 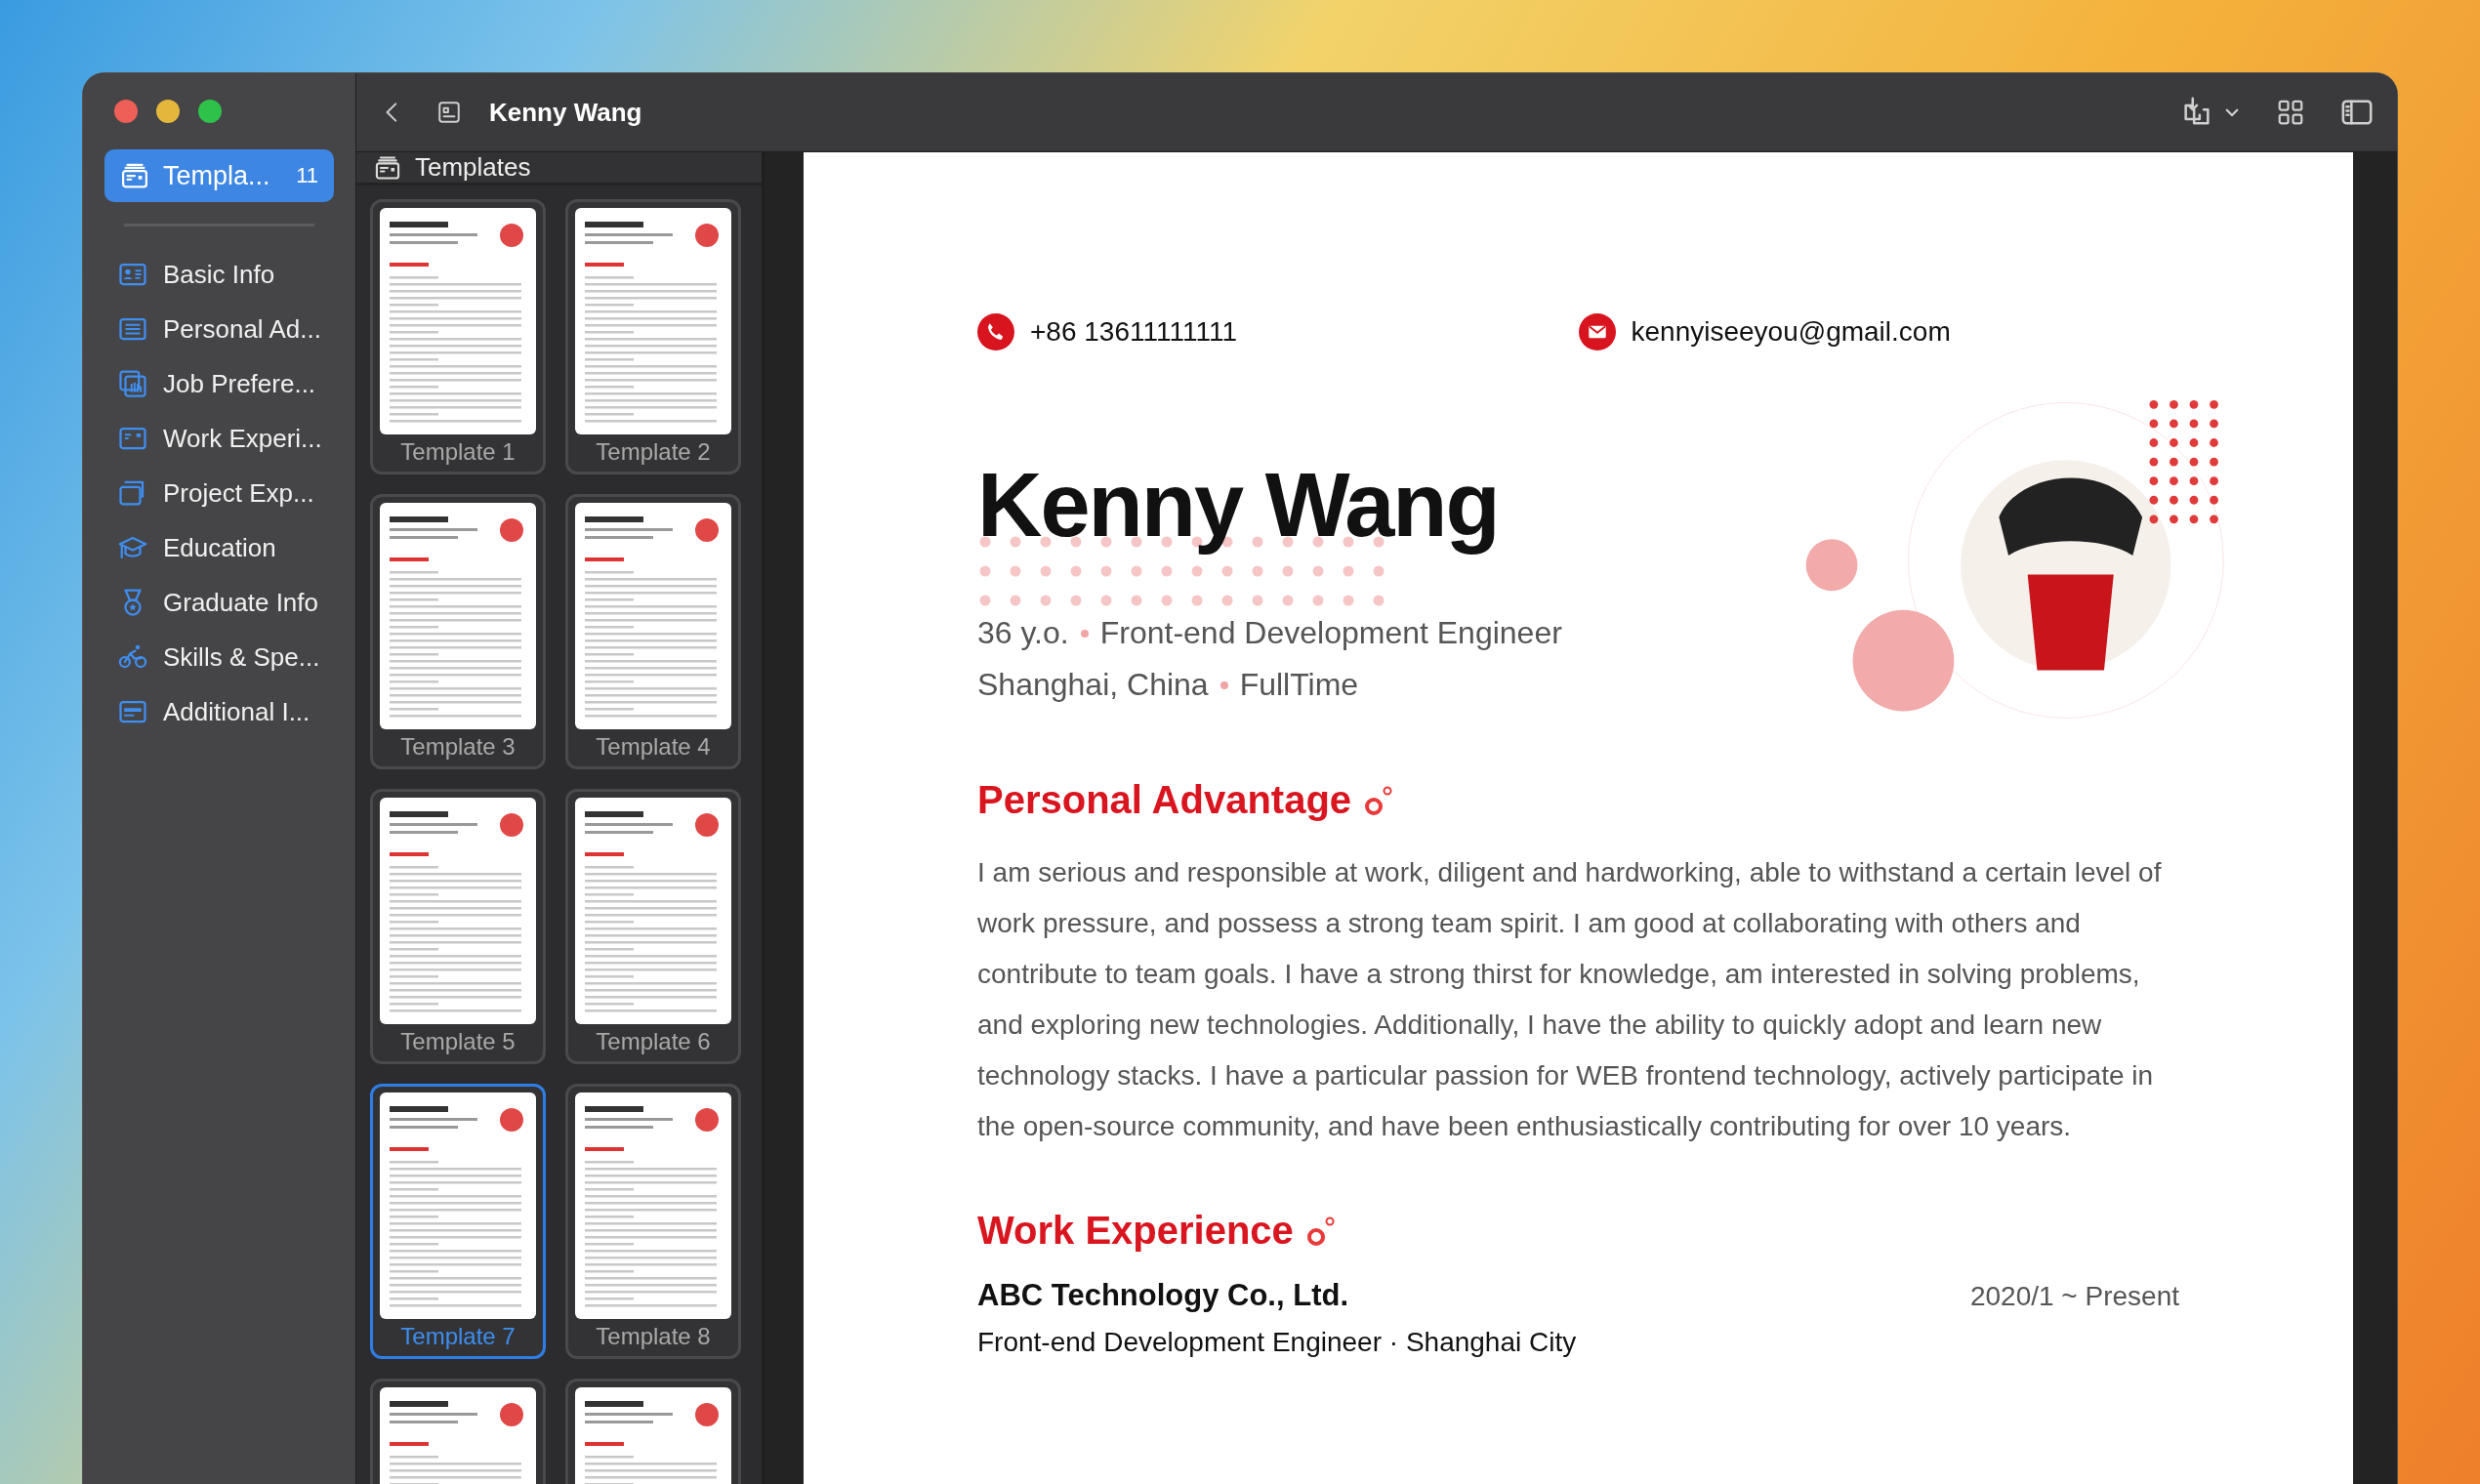 What do you see at coordinates (458, 1336) in the screenshot?
I see `template-label: Template 7` at bounding box center [458, 1336].